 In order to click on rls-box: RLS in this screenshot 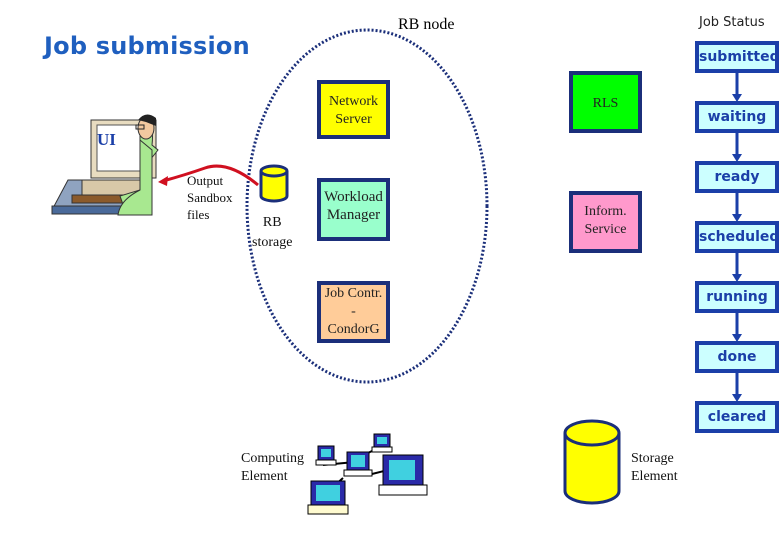, I will do `click(605, 102)`.